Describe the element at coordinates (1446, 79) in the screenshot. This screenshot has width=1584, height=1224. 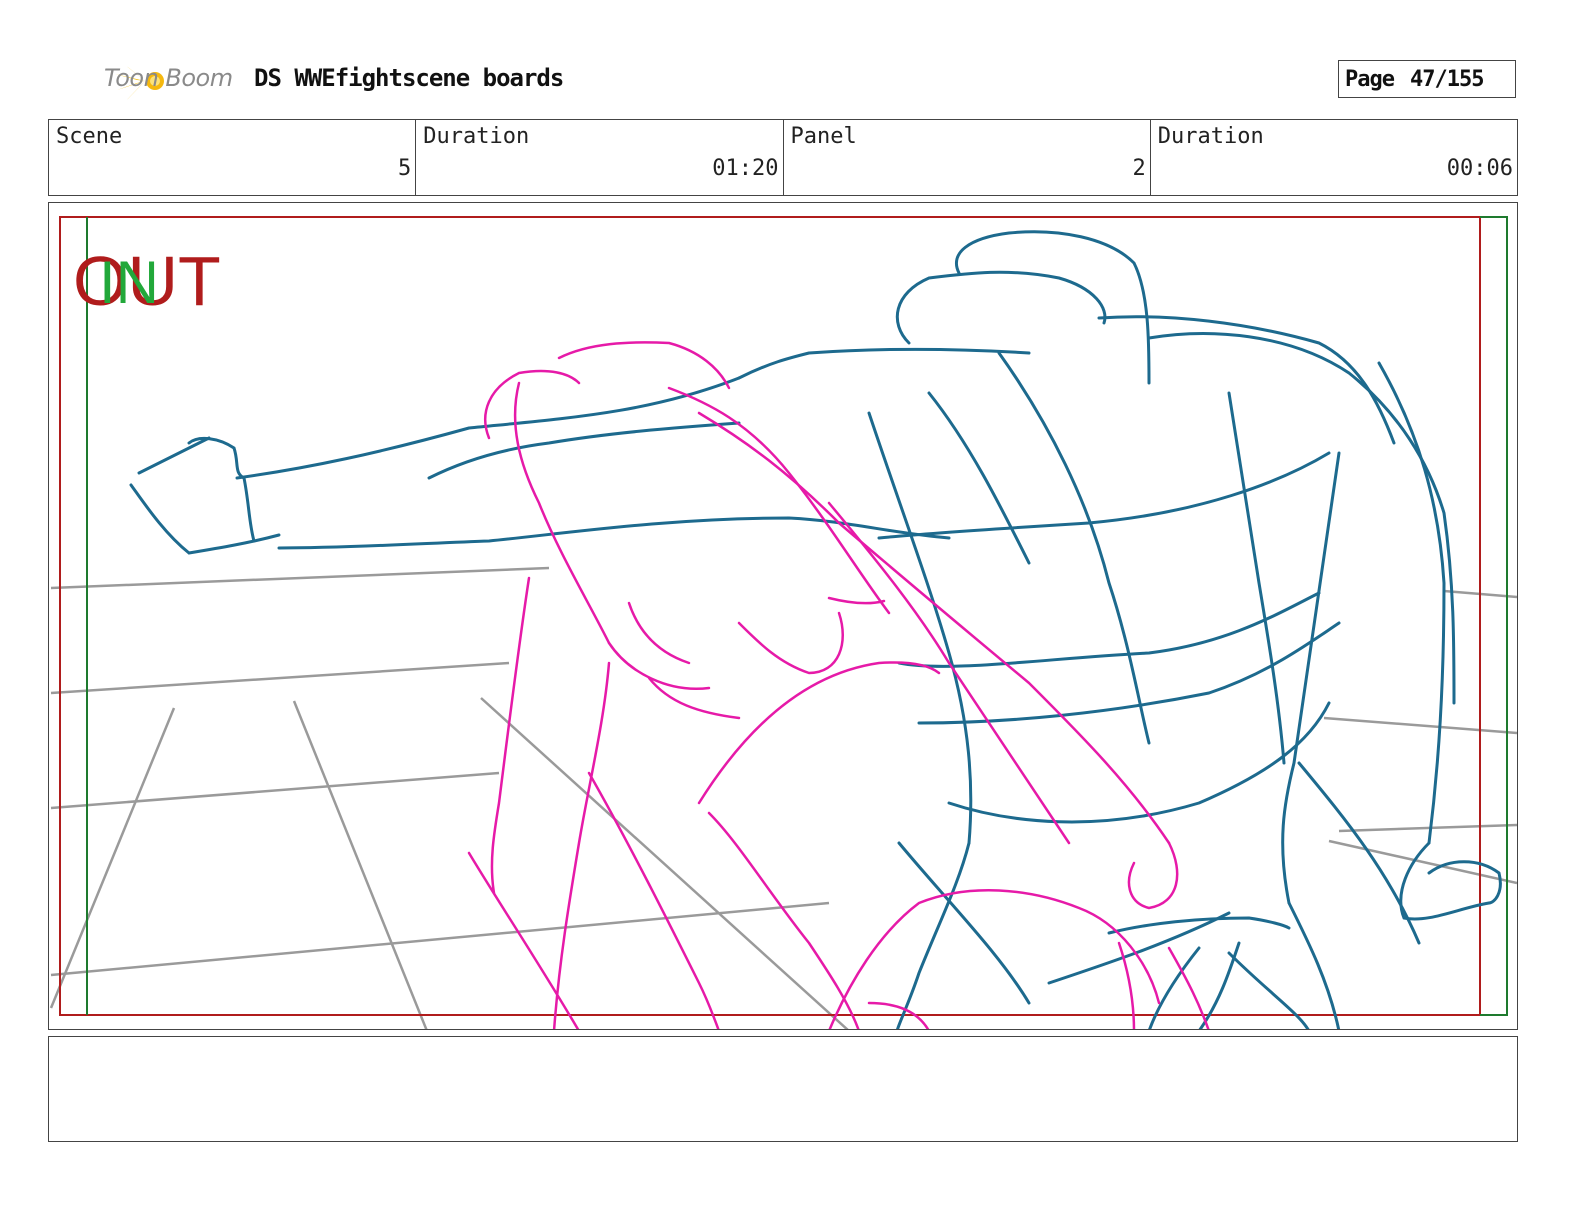
I see `page-number: 47/155` at that location.